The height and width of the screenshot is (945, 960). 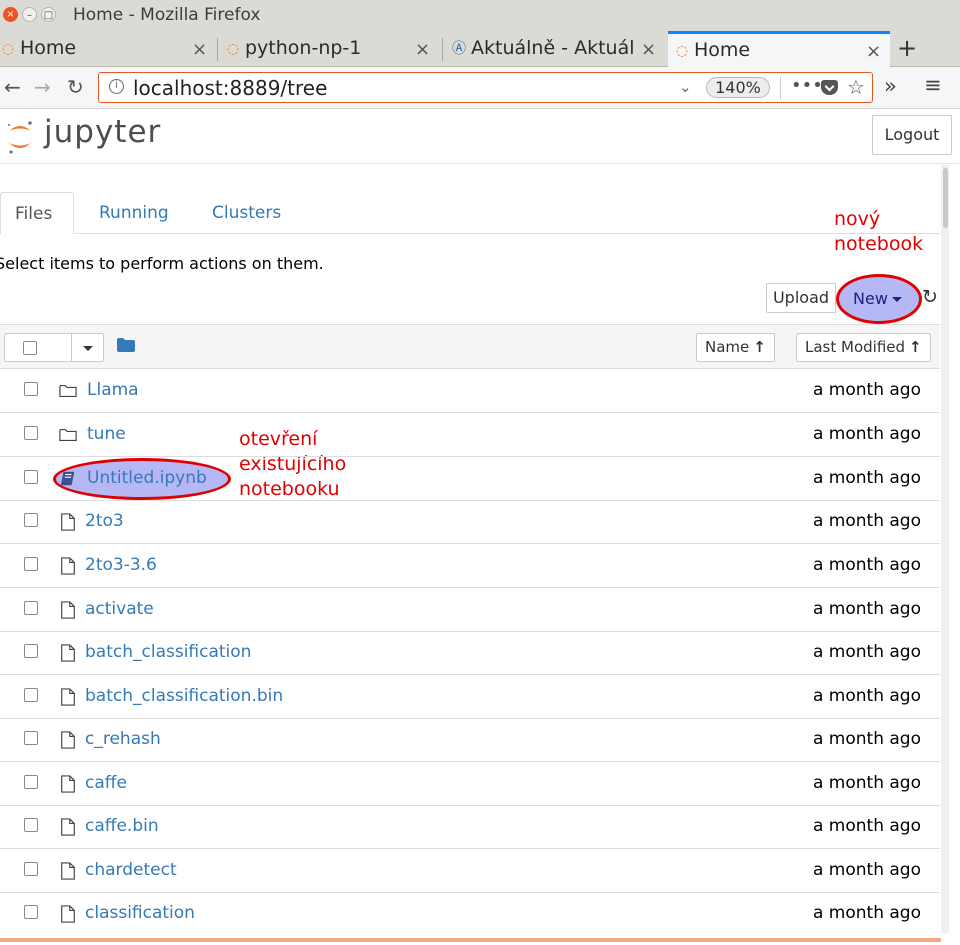 What do you see at coordinates (131, 870) in the screenshot?
I see `file-link: chardetect` at bounding box center [131, 870].